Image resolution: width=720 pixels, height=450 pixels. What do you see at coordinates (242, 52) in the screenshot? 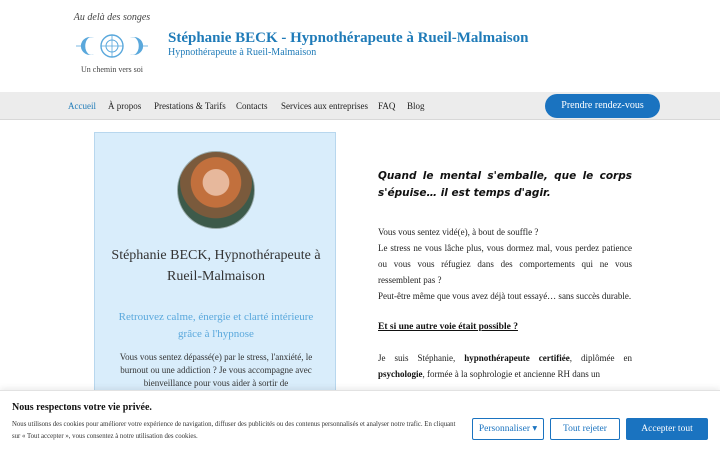
I see `site-tagline: Hypnothérapeute à Rueil-Malmaison` at bounding box center [242, 52].